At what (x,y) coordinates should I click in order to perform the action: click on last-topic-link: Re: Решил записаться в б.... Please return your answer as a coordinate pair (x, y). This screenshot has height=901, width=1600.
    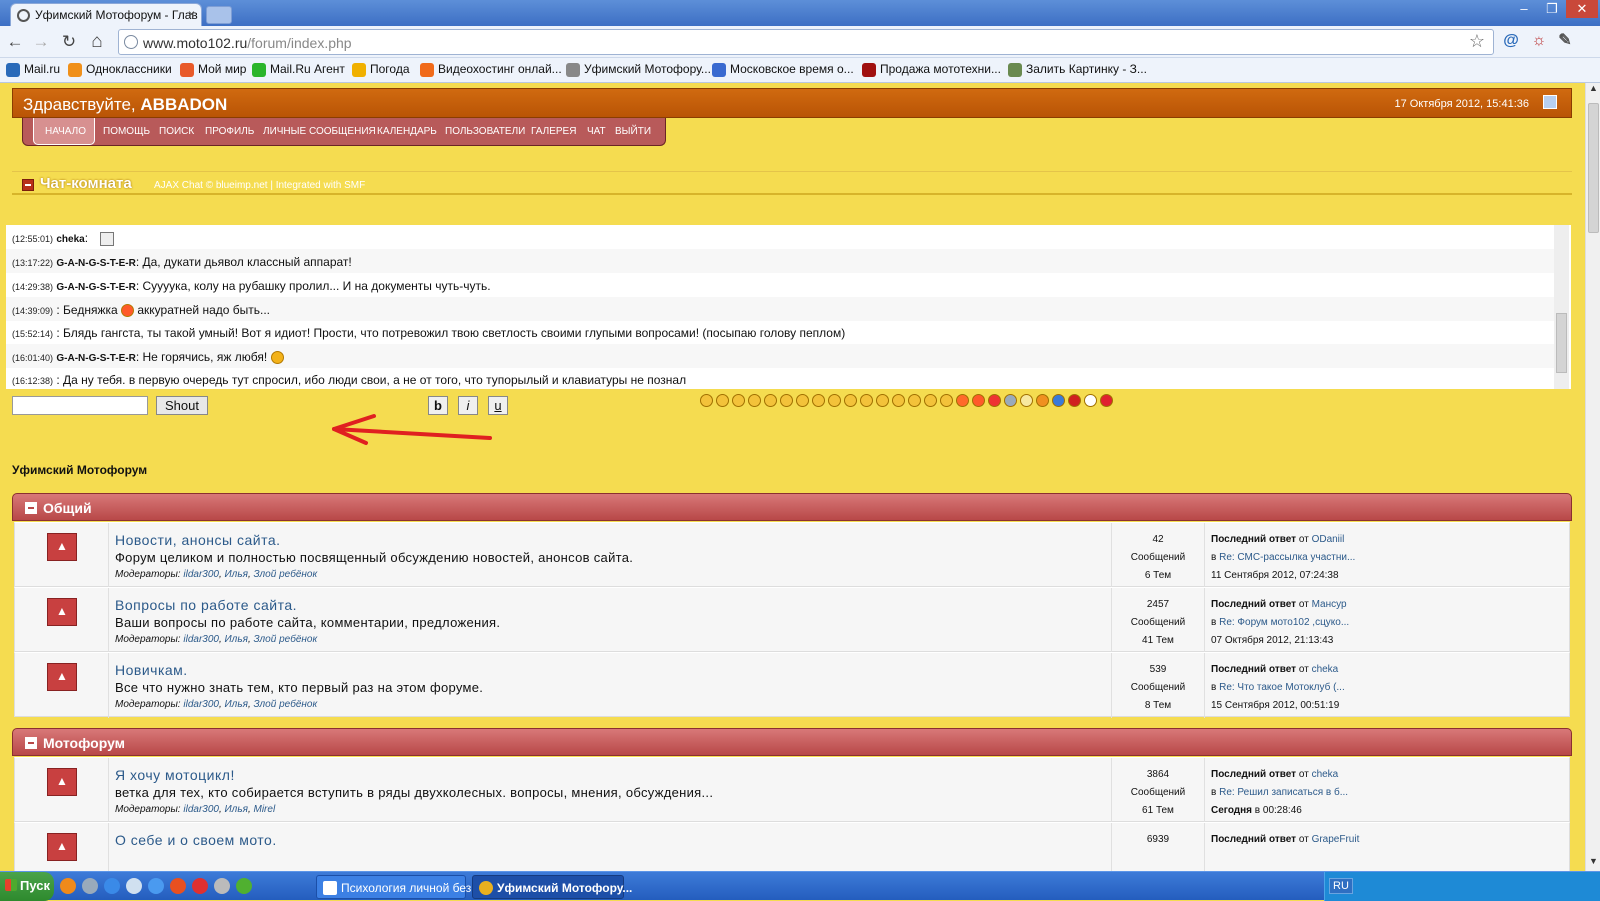
    Looking at the image, I should click on (1283, 792).